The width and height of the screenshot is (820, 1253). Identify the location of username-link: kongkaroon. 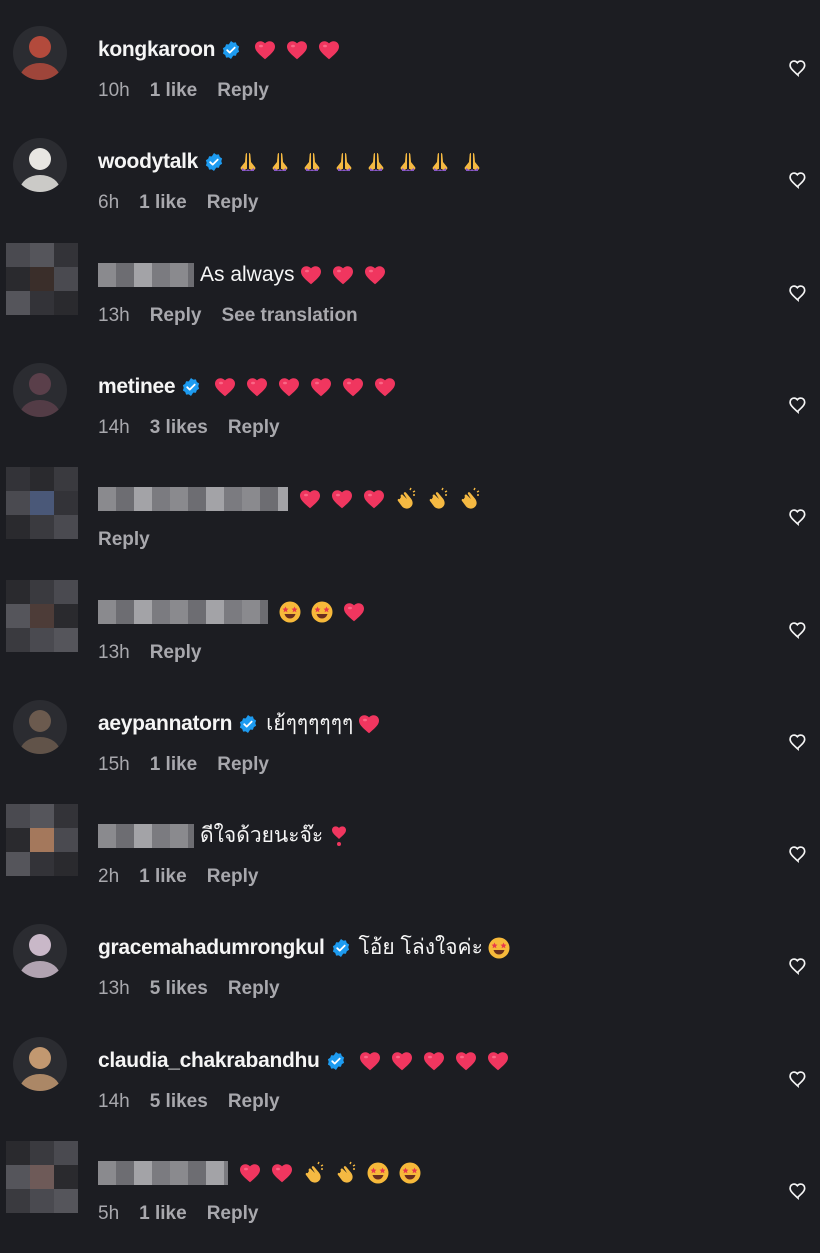
(156, 50).